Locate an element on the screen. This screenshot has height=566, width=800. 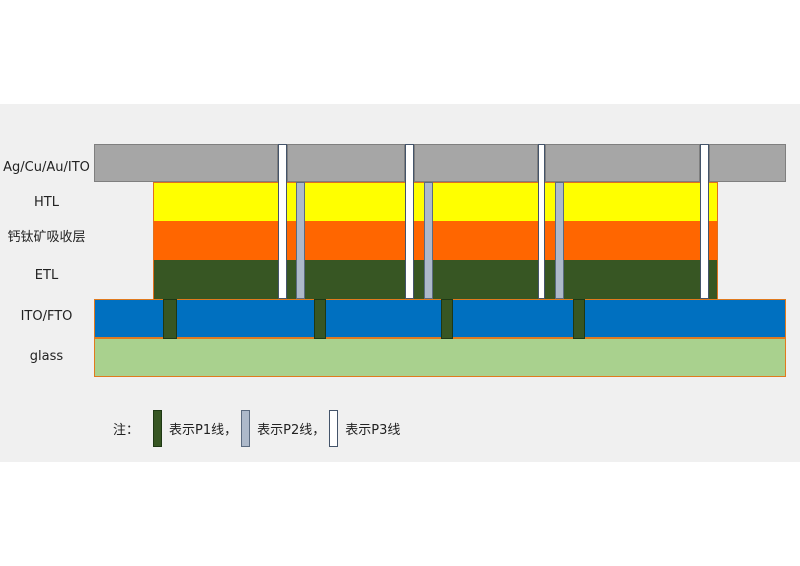
legend-p1-swatch is located at coordinates (158, 428).